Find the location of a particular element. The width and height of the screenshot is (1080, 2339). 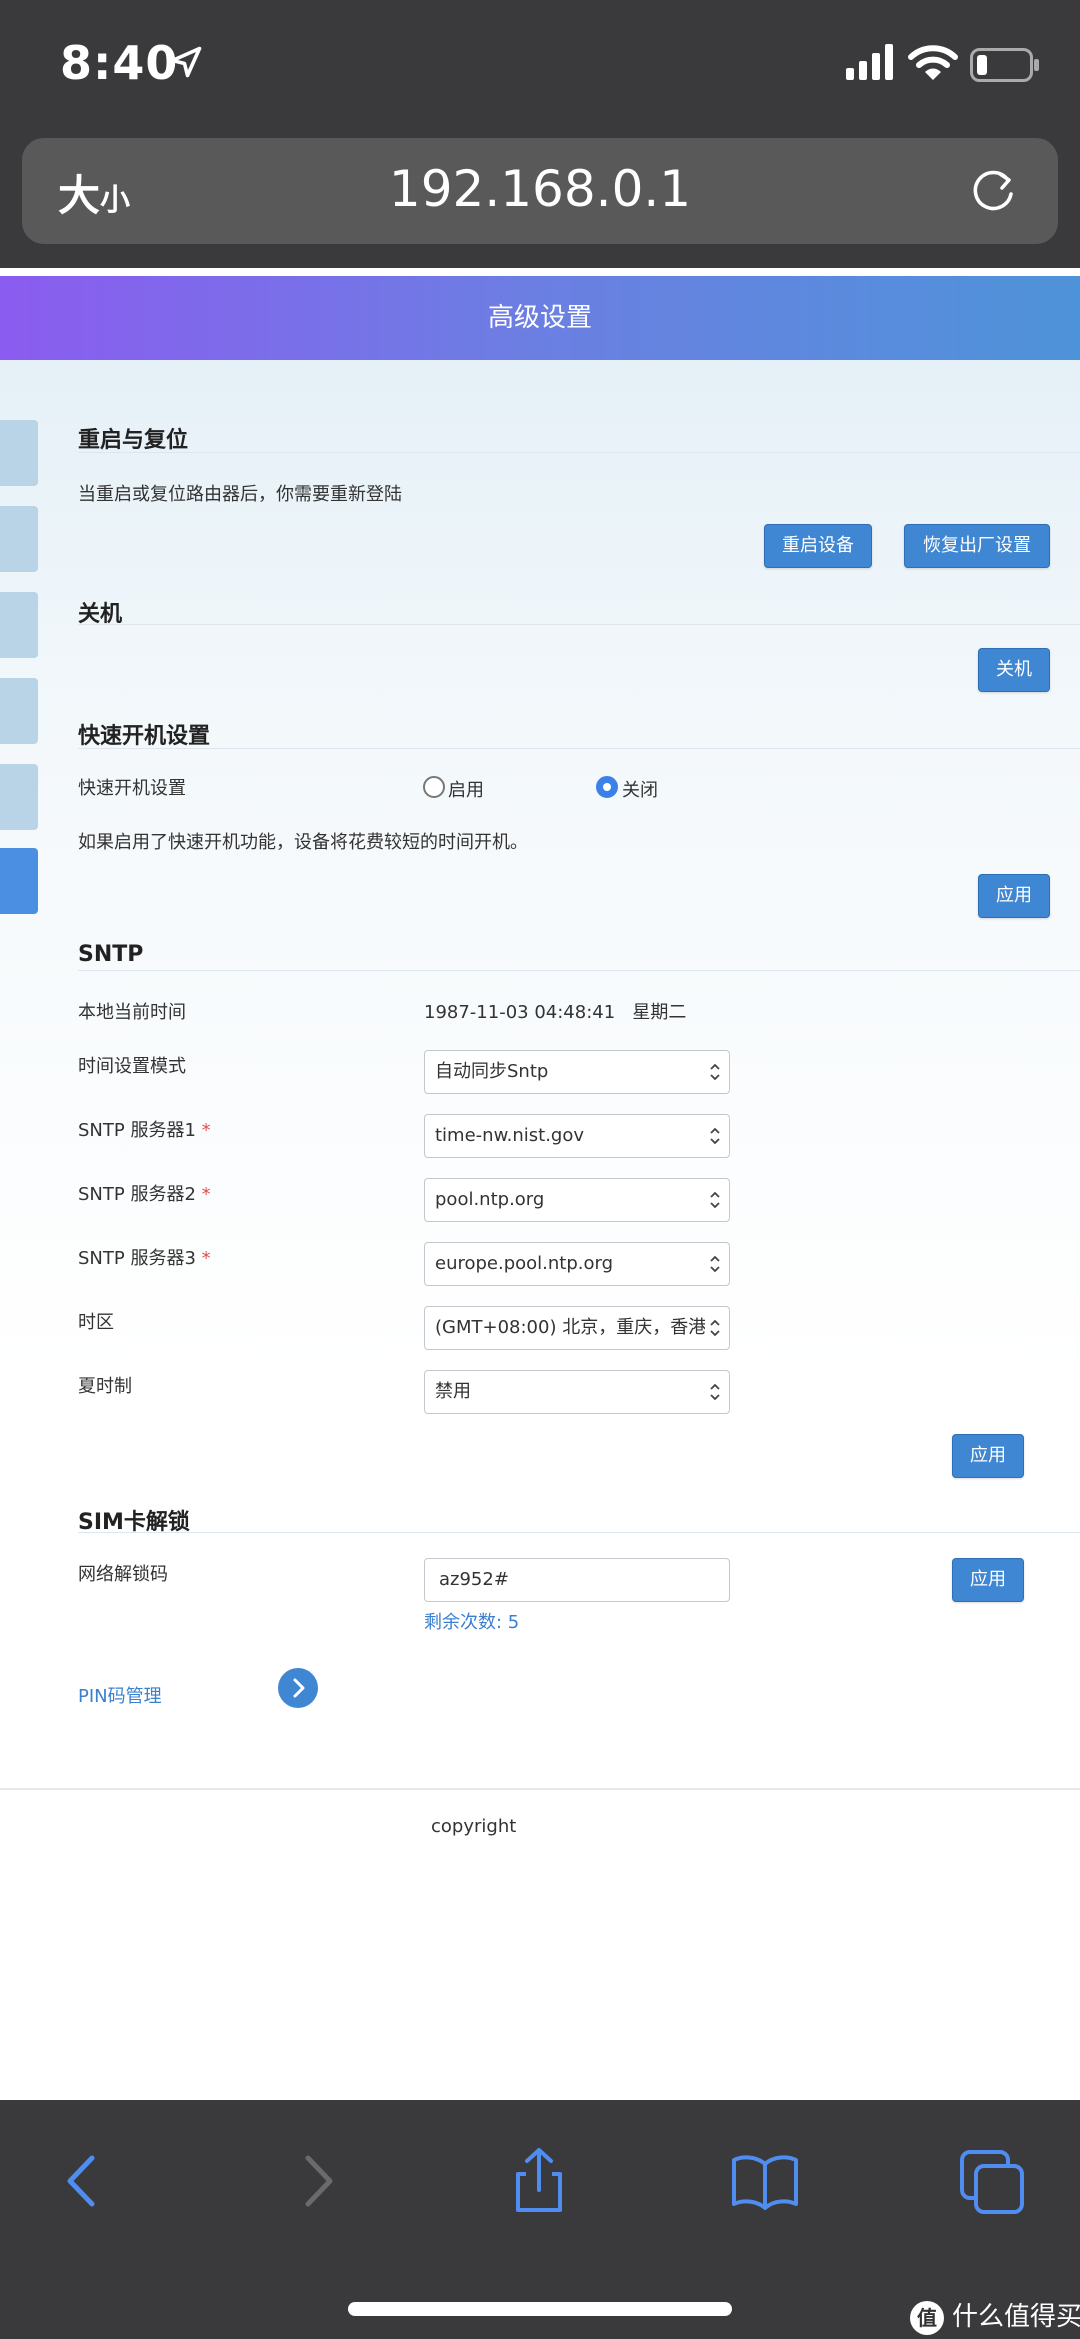

cellular-signal-icon is located at coordinates (869, 62).